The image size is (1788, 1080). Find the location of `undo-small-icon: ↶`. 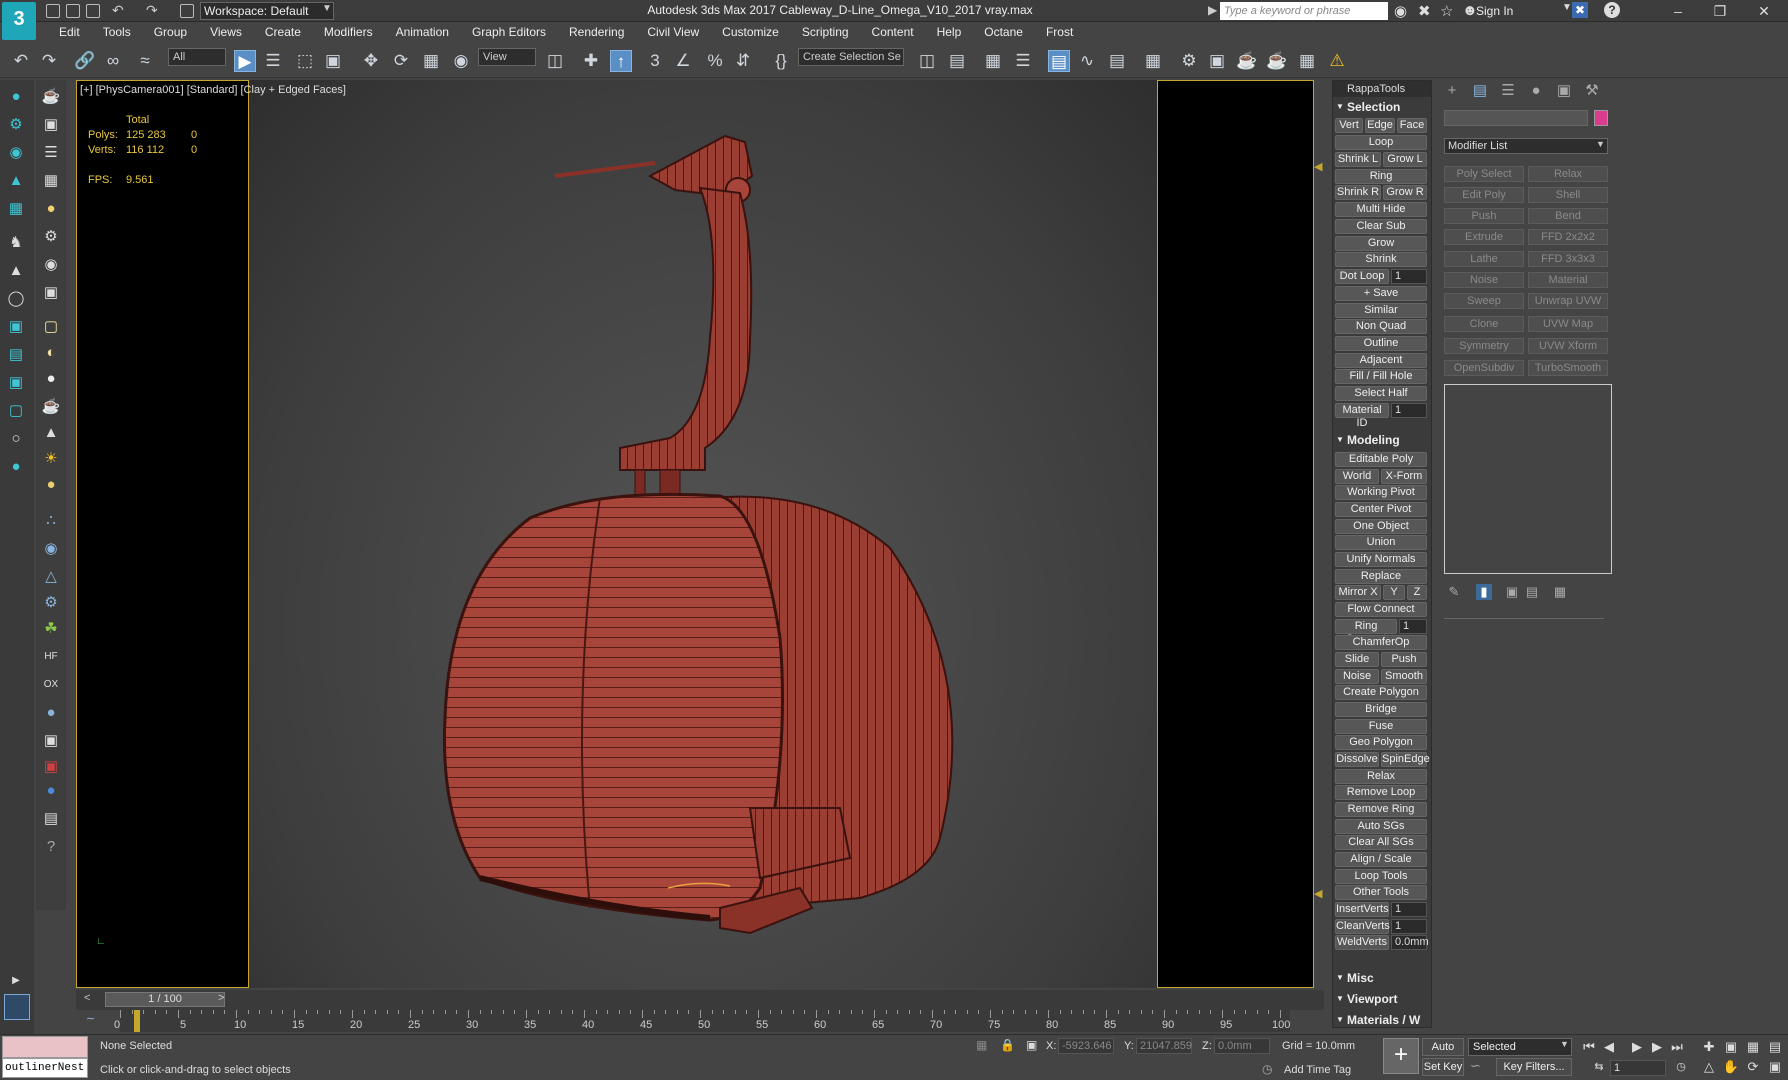

undo-small-icon: ↶ is located at coordinates (118, 10).